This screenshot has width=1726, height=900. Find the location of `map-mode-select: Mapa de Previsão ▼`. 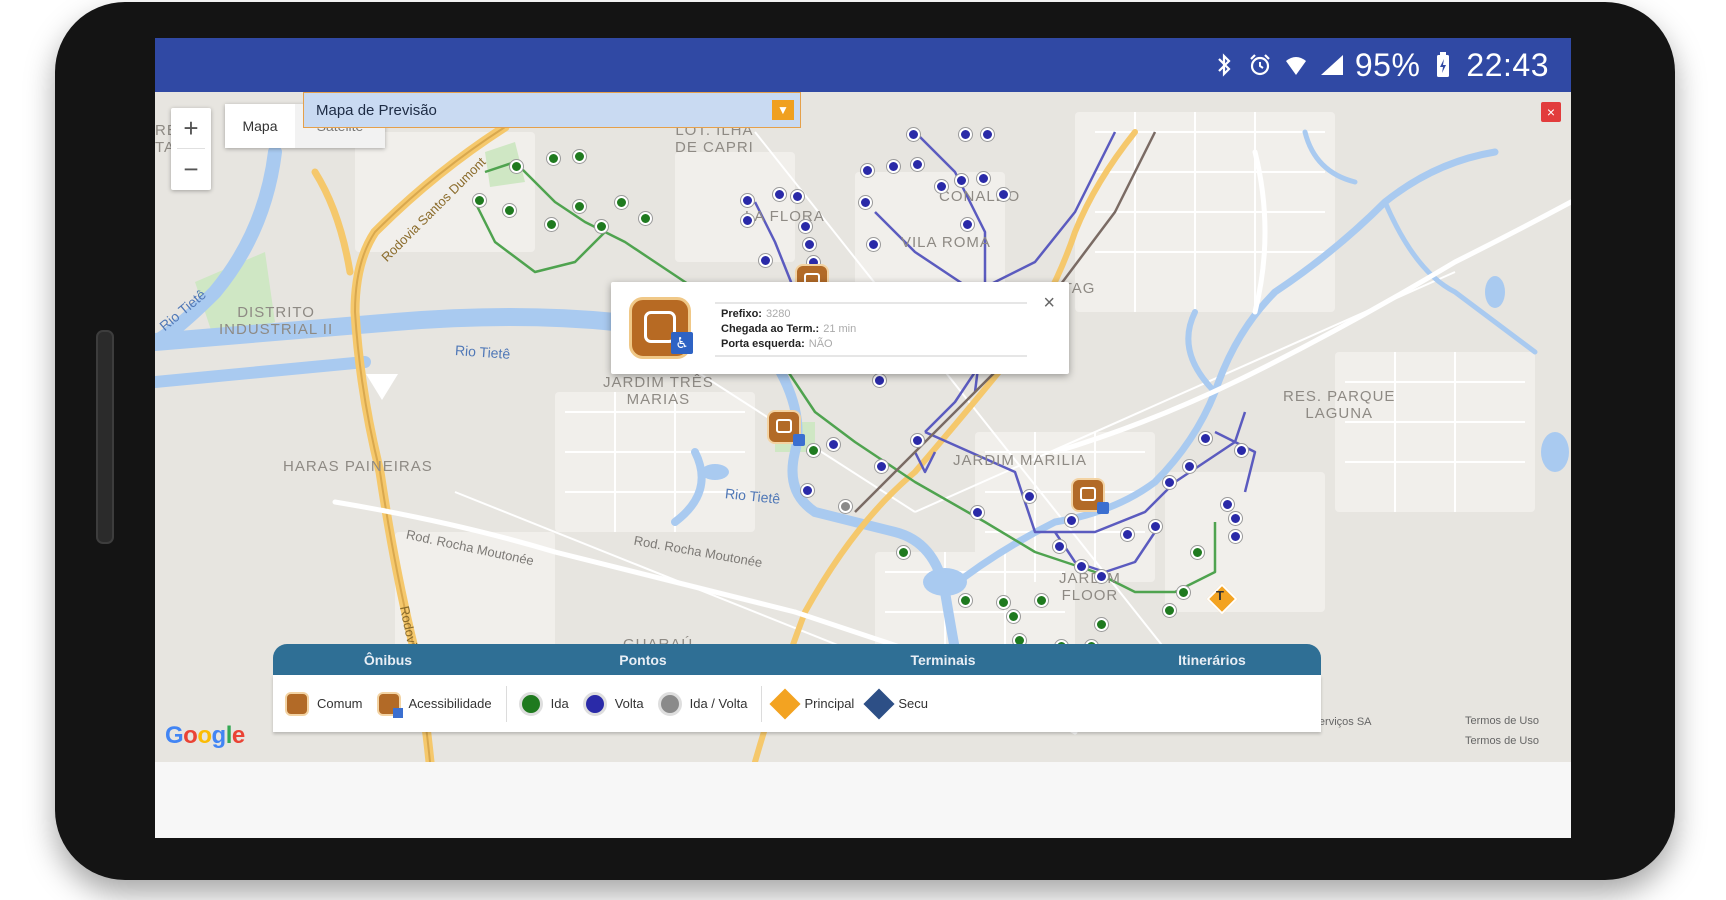

map-mode-select: Mapa de Previsão ▼ is located at coordinates (552, 110).